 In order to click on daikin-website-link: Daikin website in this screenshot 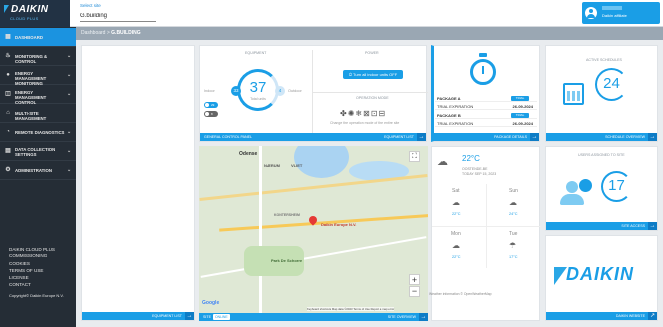, I will do `click(630, 316)`.